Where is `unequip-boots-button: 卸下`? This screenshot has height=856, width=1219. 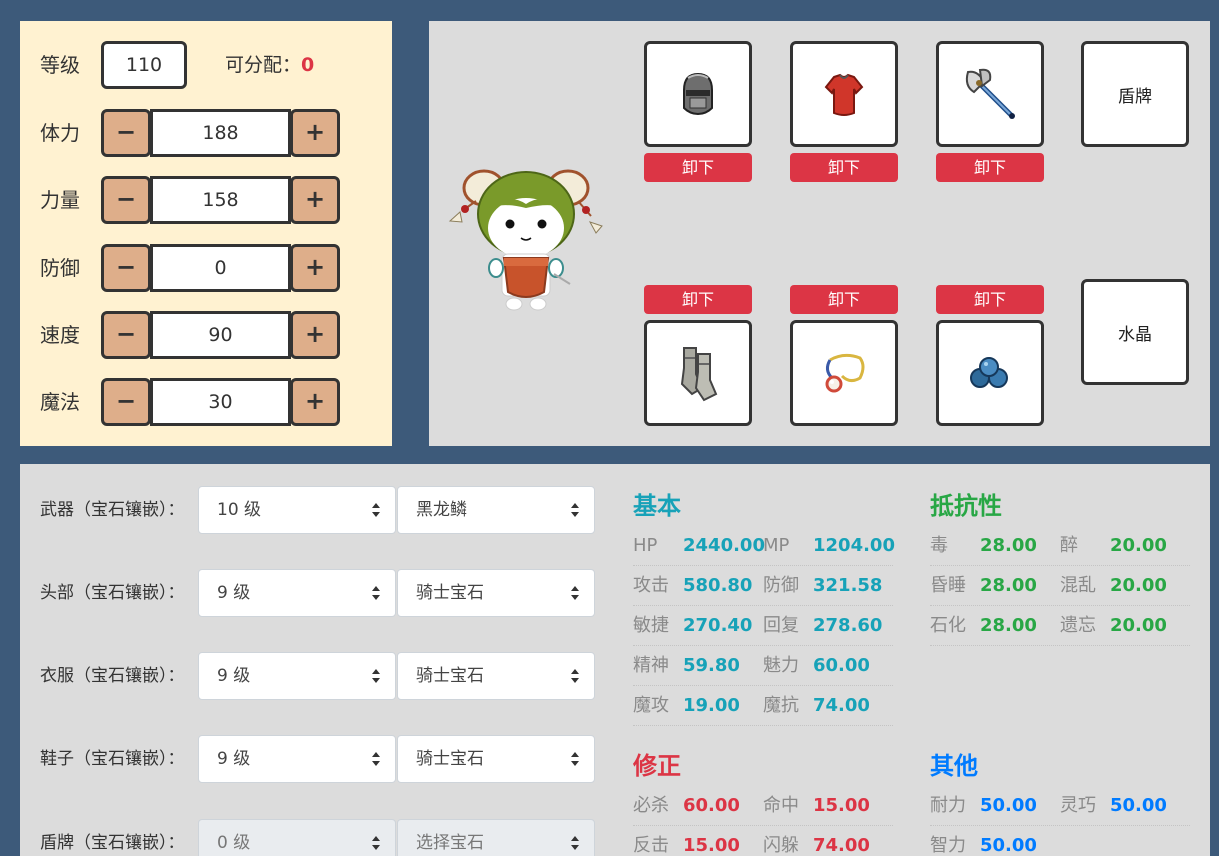 unequip-boots-button: 卸下 is located at coordinates (698, 299).